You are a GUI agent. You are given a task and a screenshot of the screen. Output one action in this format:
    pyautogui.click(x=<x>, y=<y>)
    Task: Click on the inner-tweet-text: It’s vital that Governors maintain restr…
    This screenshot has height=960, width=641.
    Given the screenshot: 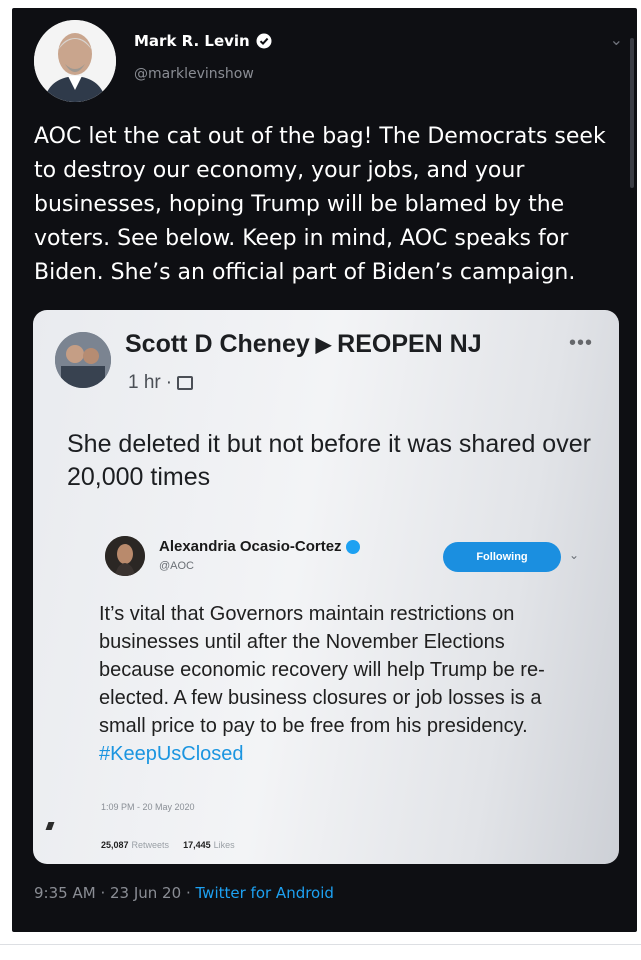 What is the action you would take?
    pyautogui.click(x=334, y=684)
    